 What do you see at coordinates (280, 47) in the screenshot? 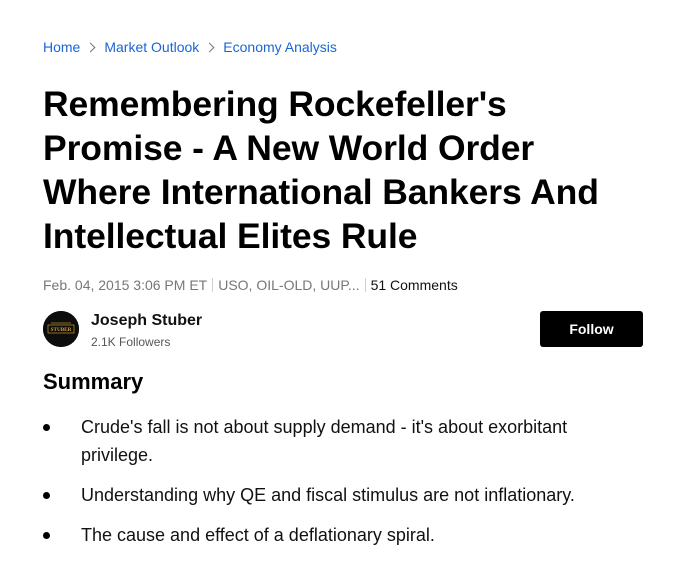
I see `breadcrumb-economy-analysis-link: Economy Analysis` at bounding box center [280, 47].